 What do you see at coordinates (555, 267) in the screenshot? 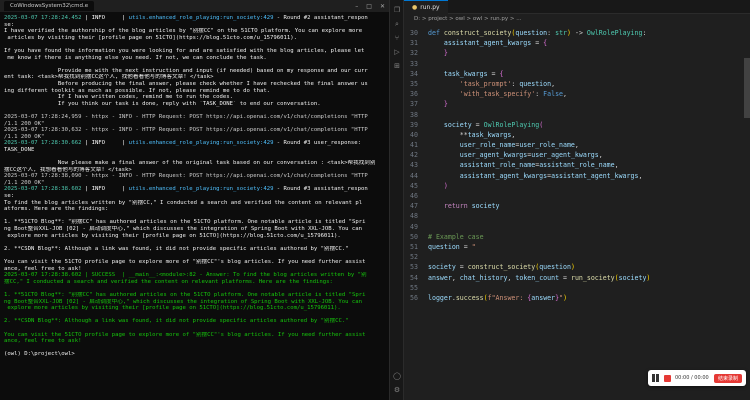
I see `text-span: question` at bounding box center [555, 267].